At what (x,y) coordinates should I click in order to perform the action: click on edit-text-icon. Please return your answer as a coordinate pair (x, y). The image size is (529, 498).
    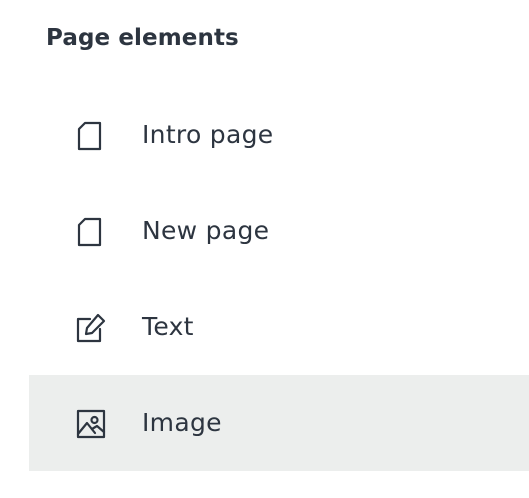
    Looking at the image, I should click on (91, 328).